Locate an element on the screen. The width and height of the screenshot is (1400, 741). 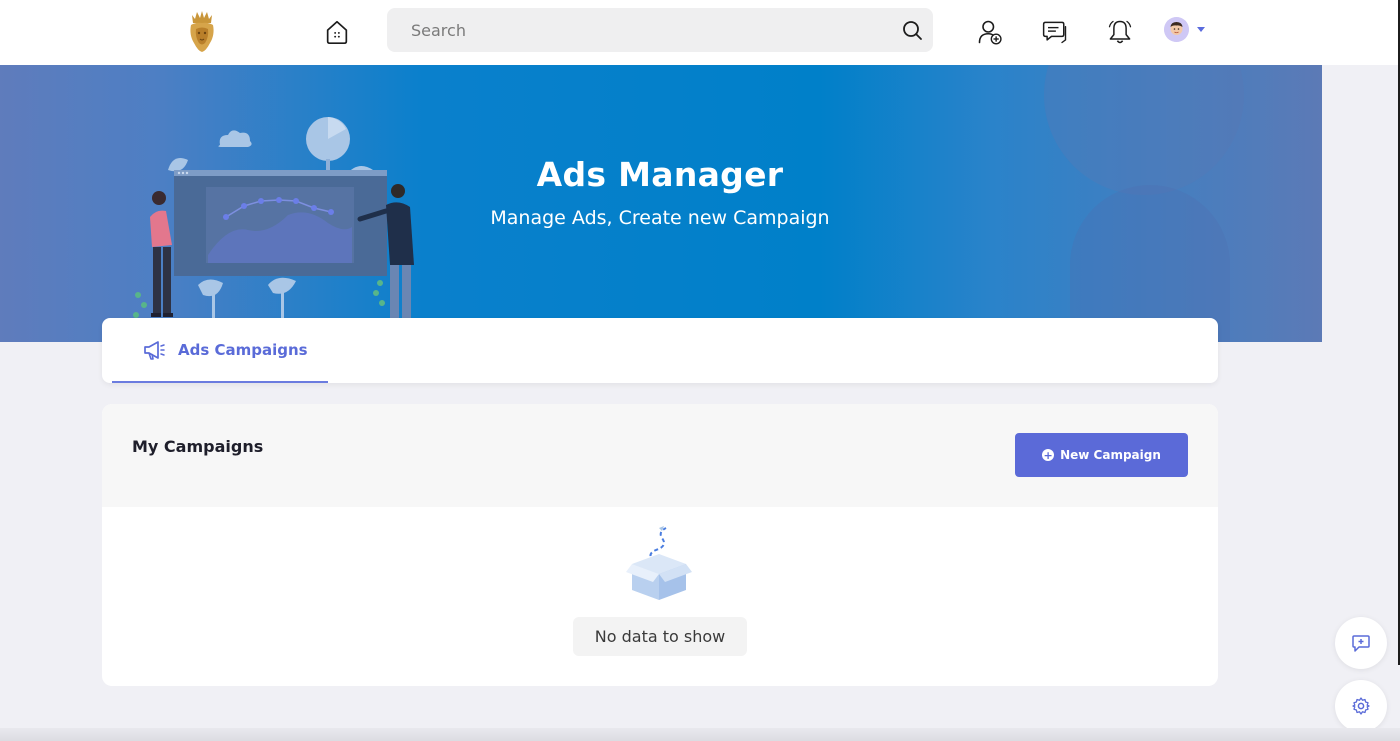
decorative-circle is located at coordinates (1144, 130).